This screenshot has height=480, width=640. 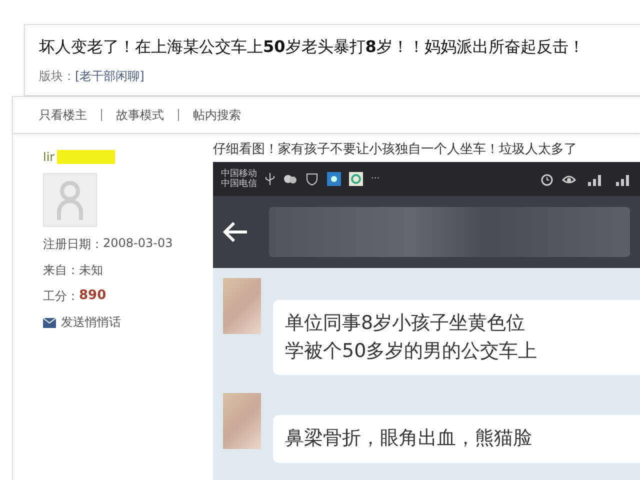 I want to click on private-message-link: 发送悄悄话, so click(x=91, y=322).